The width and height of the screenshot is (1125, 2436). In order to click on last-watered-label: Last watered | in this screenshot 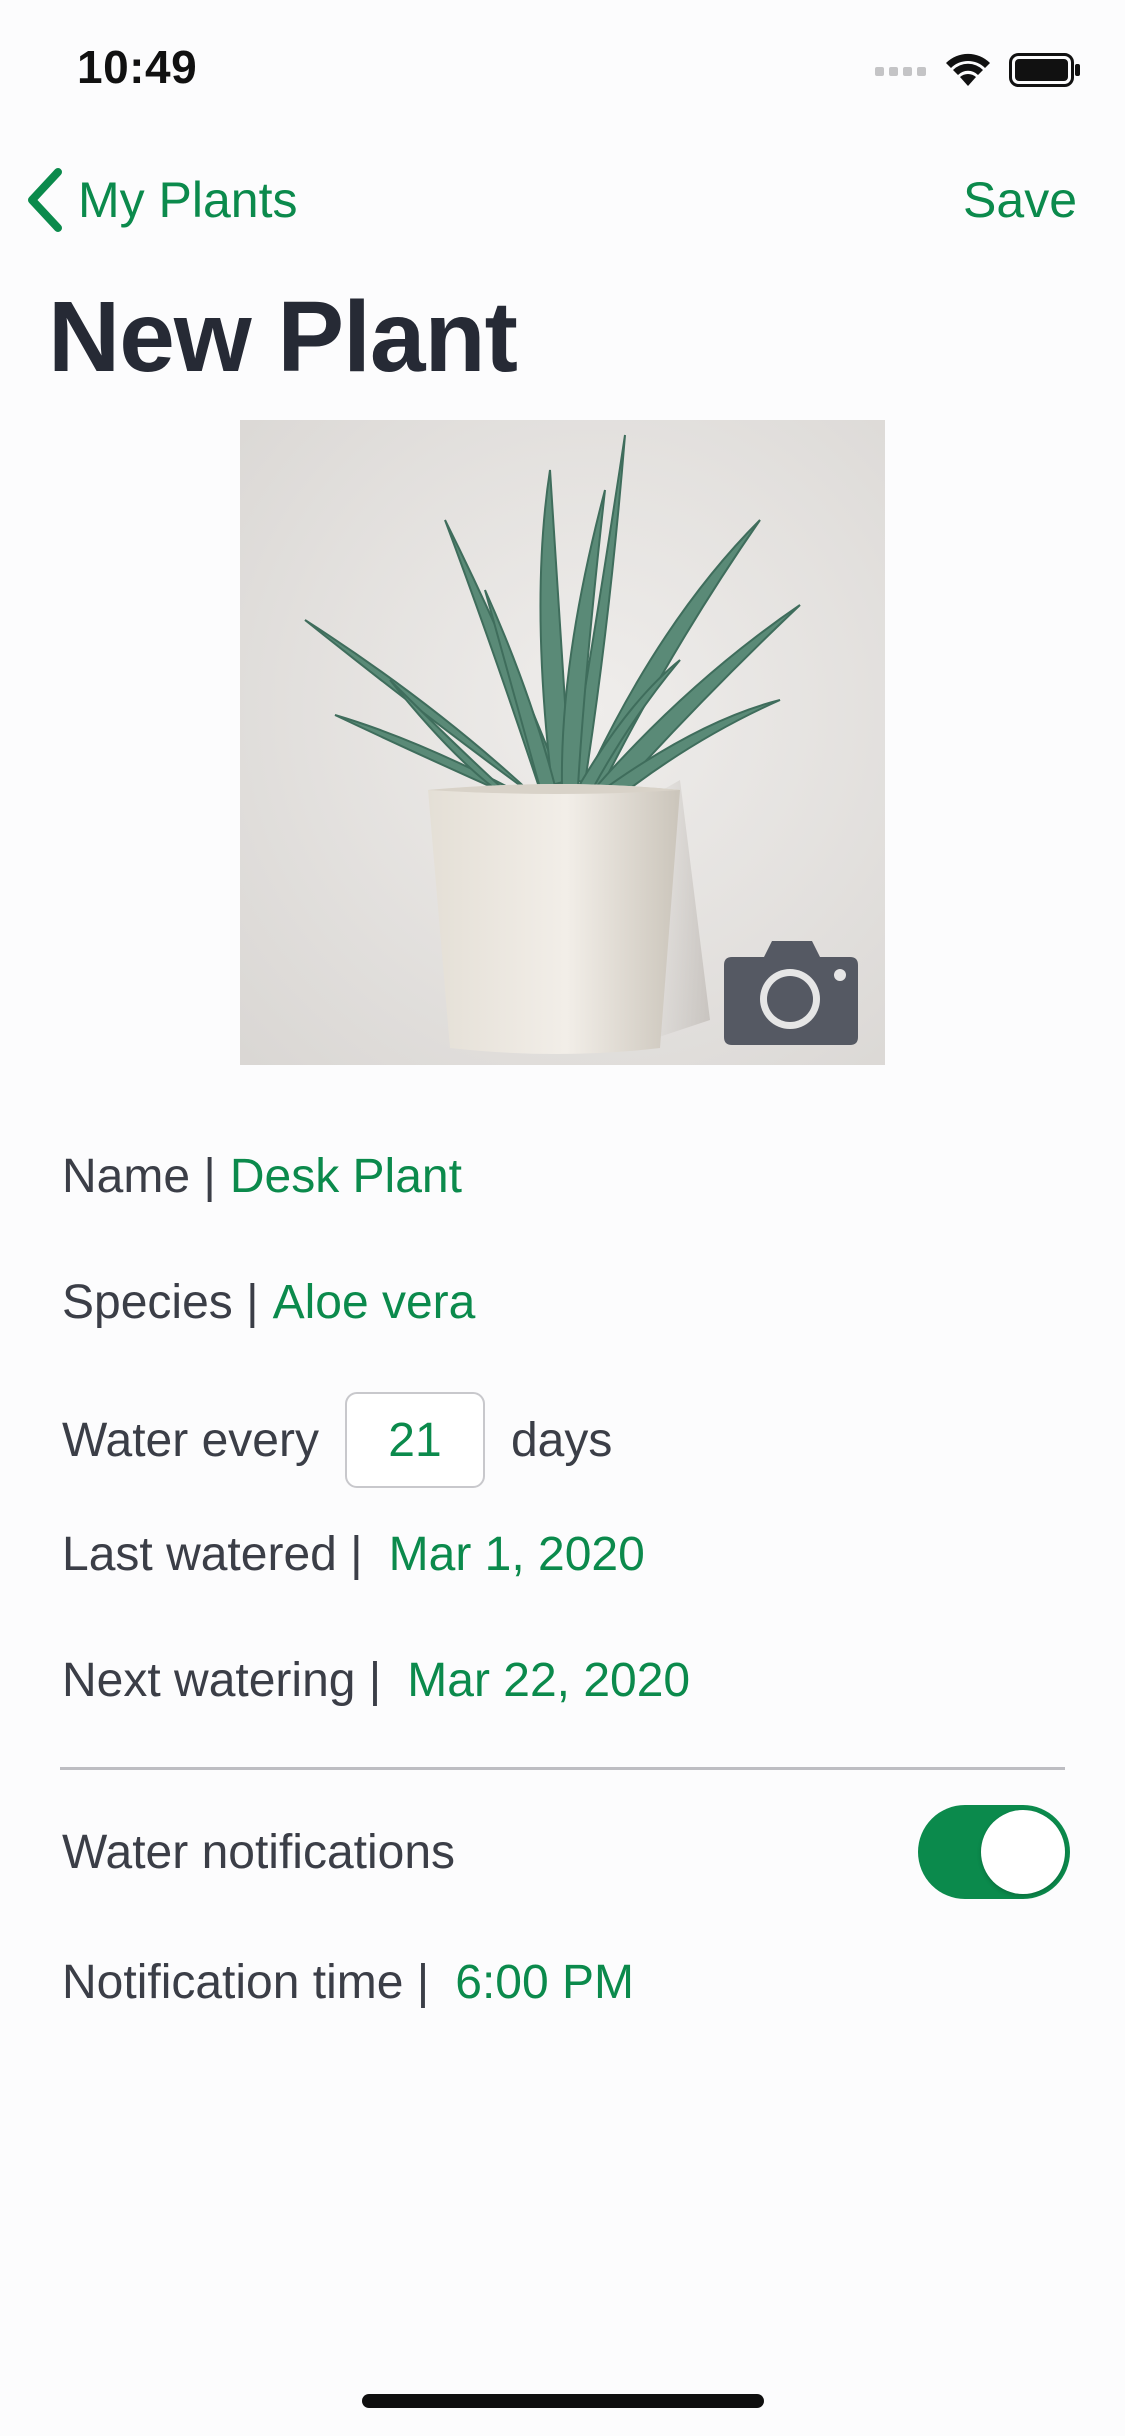, I will do `click(212, 1554)`.